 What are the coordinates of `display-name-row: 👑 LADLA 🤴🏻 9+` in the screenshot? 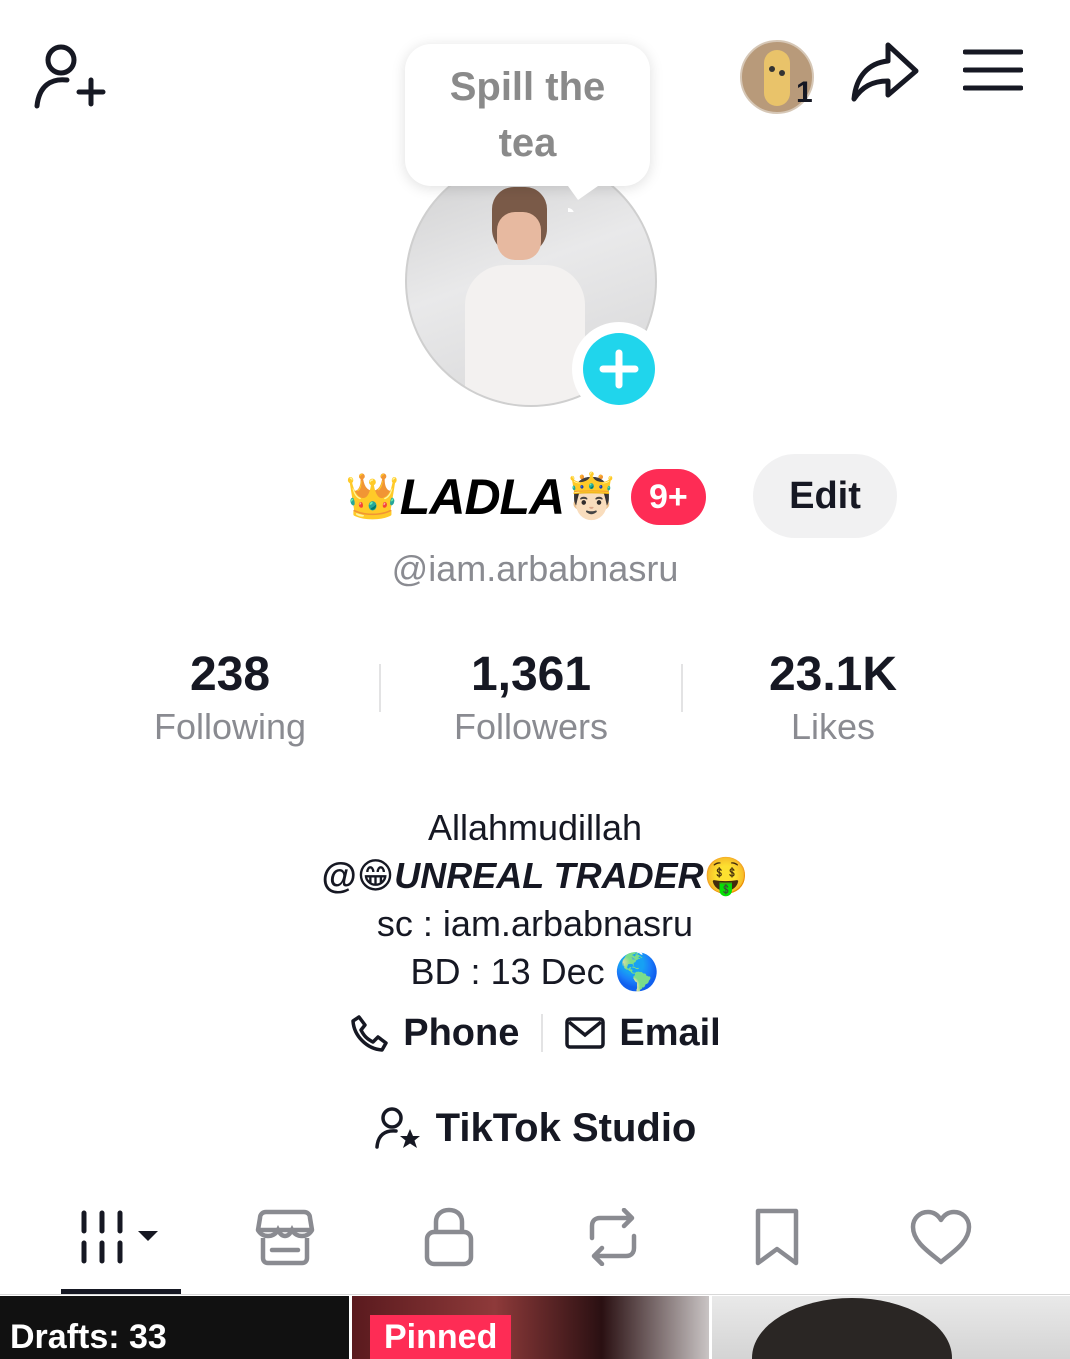 It's located at (525, 497).